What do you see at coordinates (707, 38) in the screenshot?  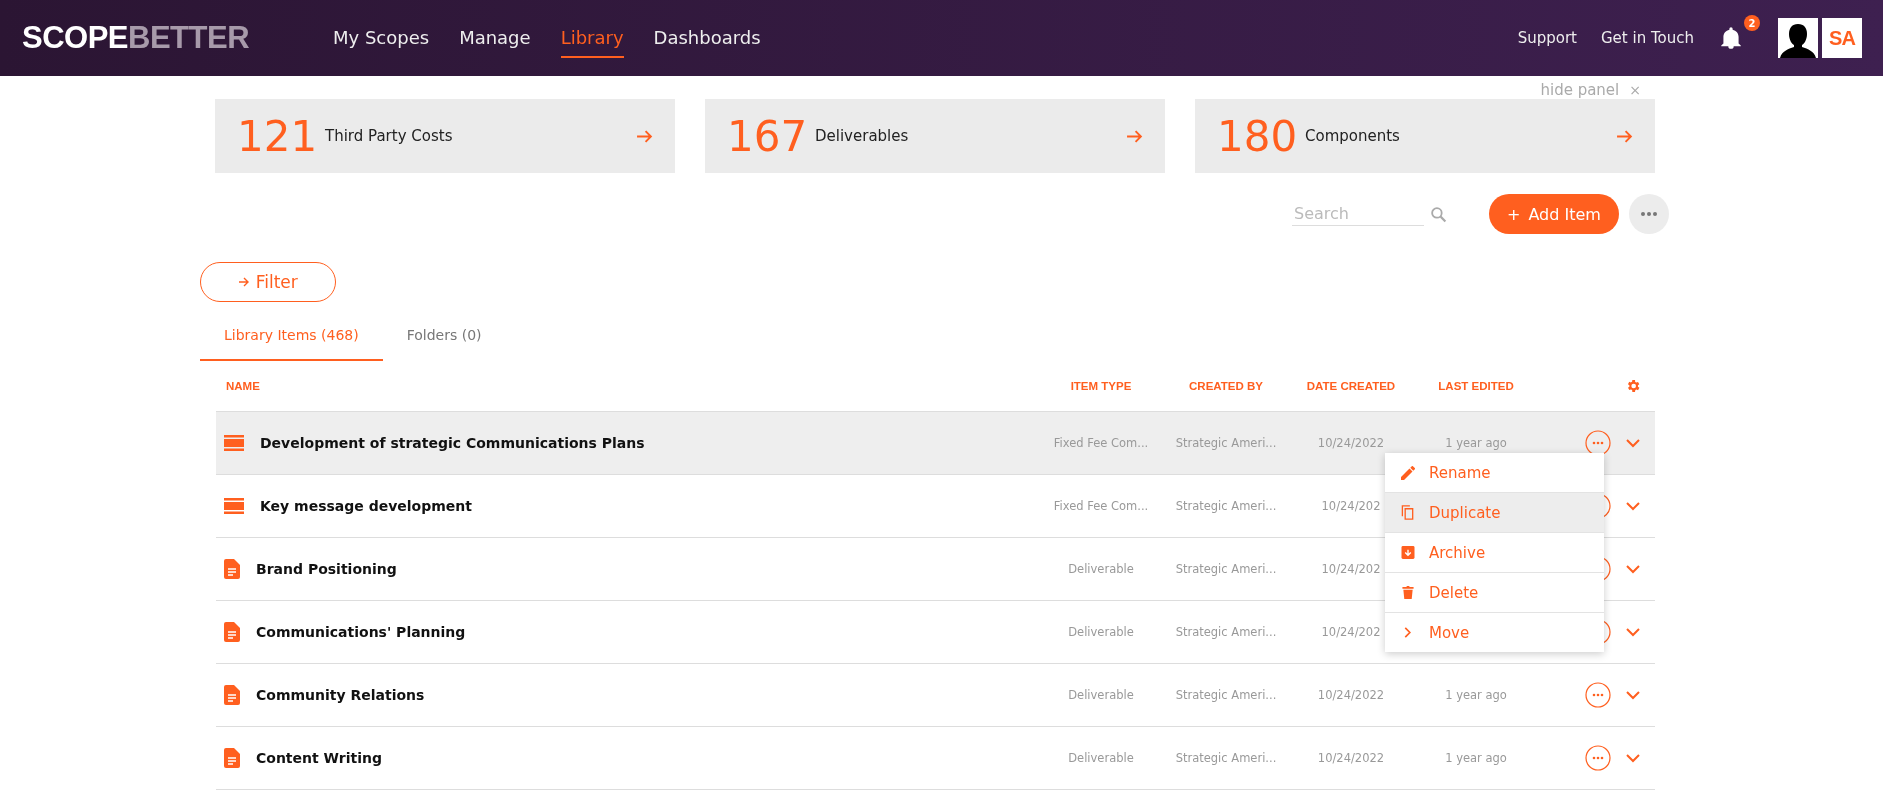 I see `nav-link: Dashboards` at bounding box center [707, 38].